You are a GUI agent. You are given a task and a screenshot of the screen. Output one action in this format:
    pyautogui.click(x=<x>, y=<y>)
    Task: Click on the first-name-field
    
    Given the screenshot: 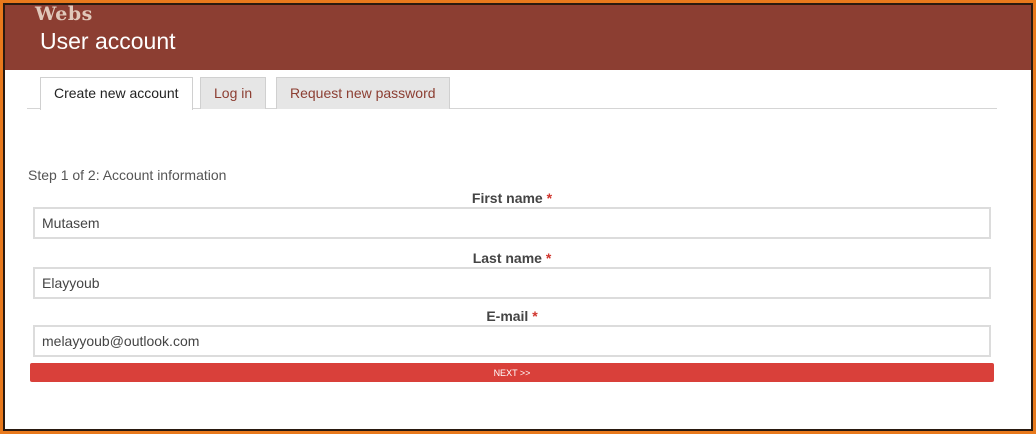 What is the action you would take?
    pyautogui.click(x=512, y=223)
    